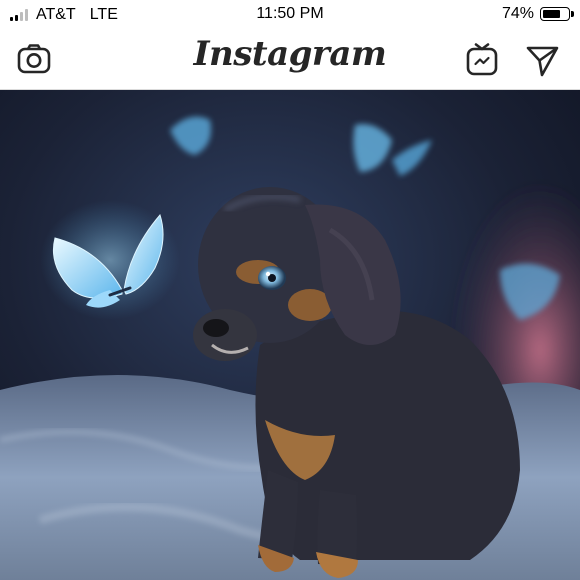 This screenshot has height=580, width=580. I want to click on direct-message-icon, so click(542, 61).